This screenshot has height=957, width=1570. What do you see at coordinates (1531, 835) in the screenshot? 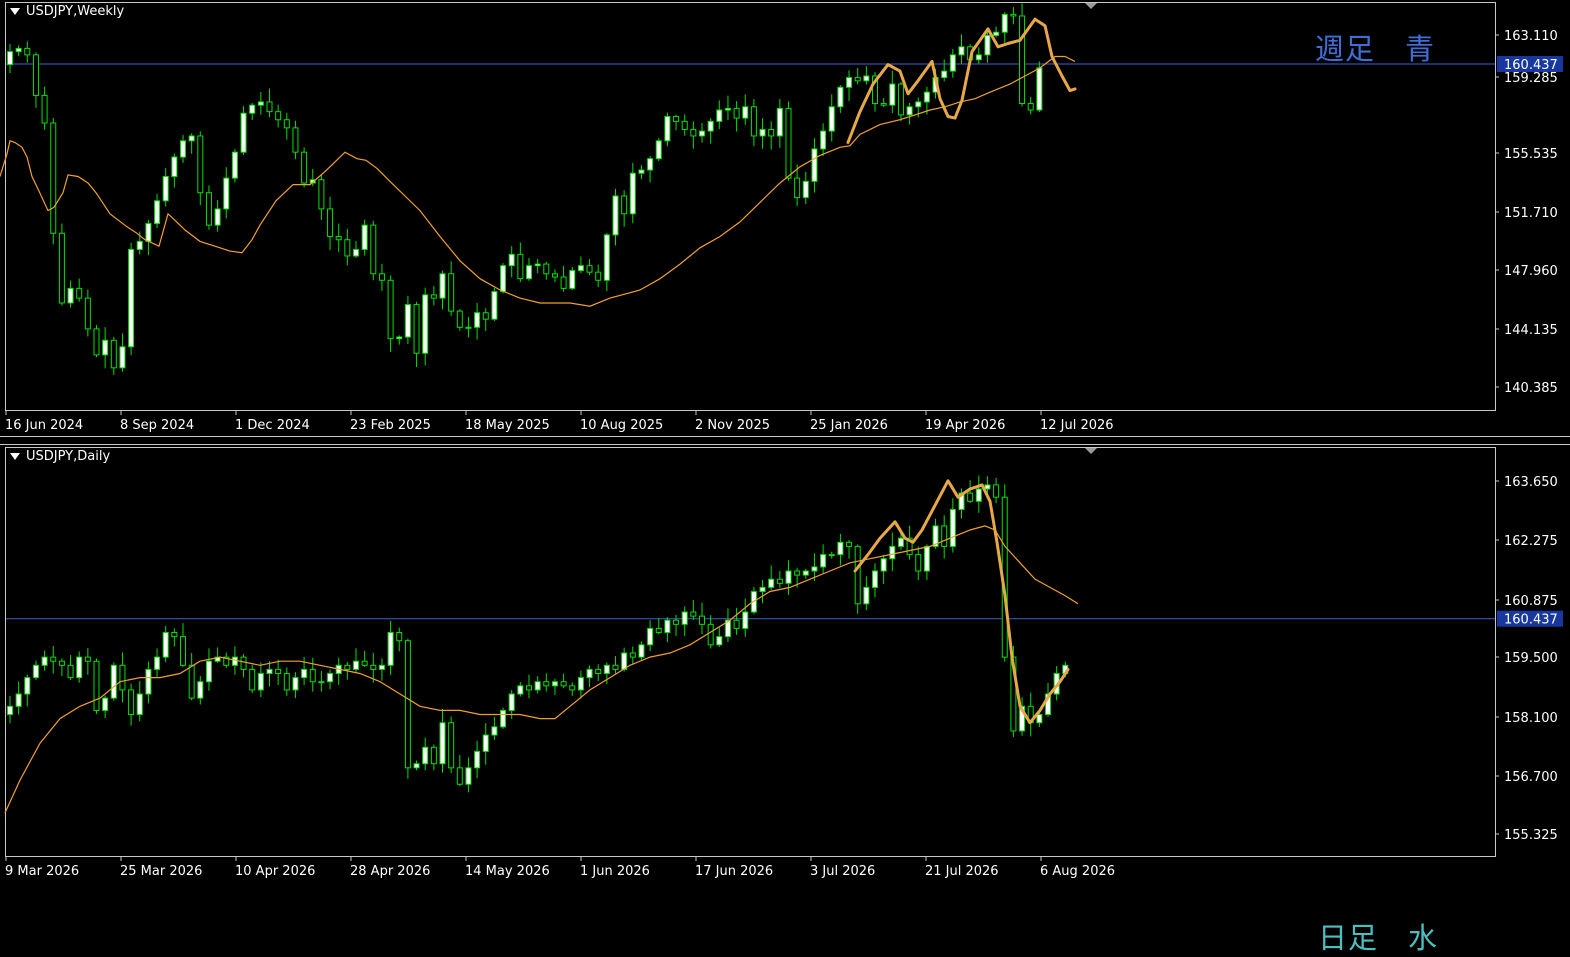
I see `y-axis-label: 155.325` at bounding box center [1531, 835].